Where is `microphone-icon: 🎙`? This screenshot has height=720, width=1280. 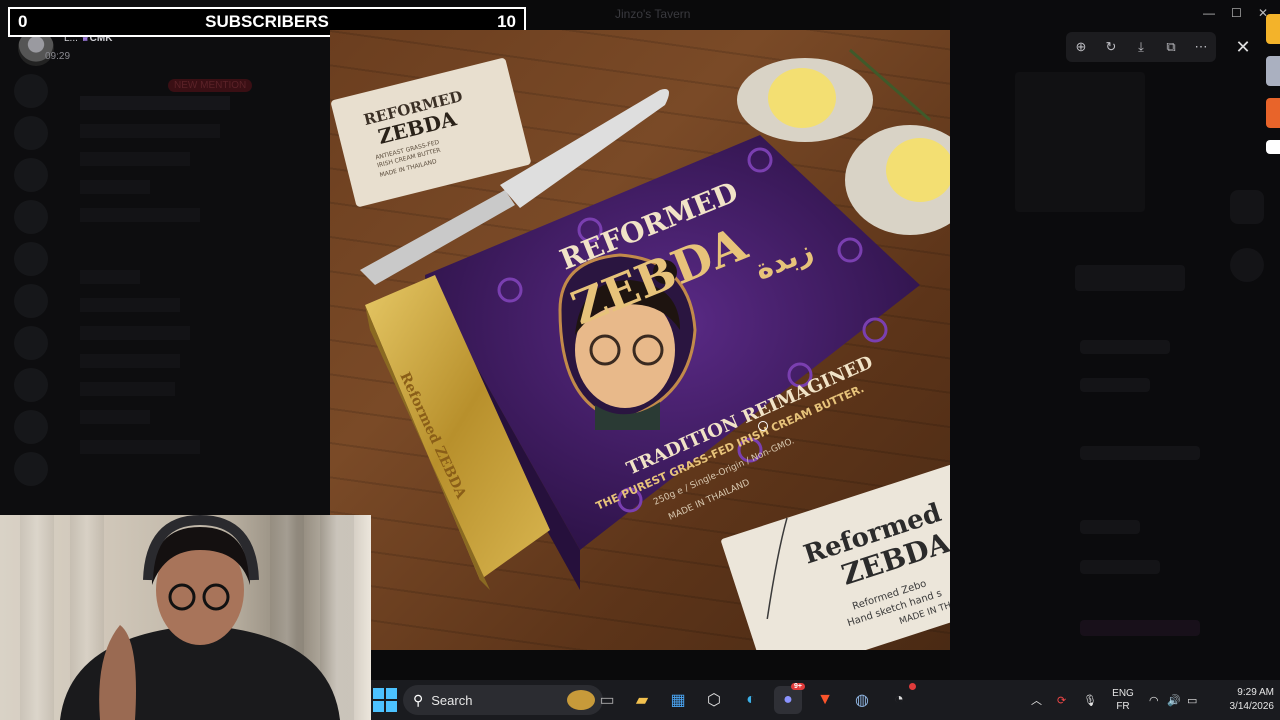
microphone-icon: 🎙 is located at coordinates (1090, 700).